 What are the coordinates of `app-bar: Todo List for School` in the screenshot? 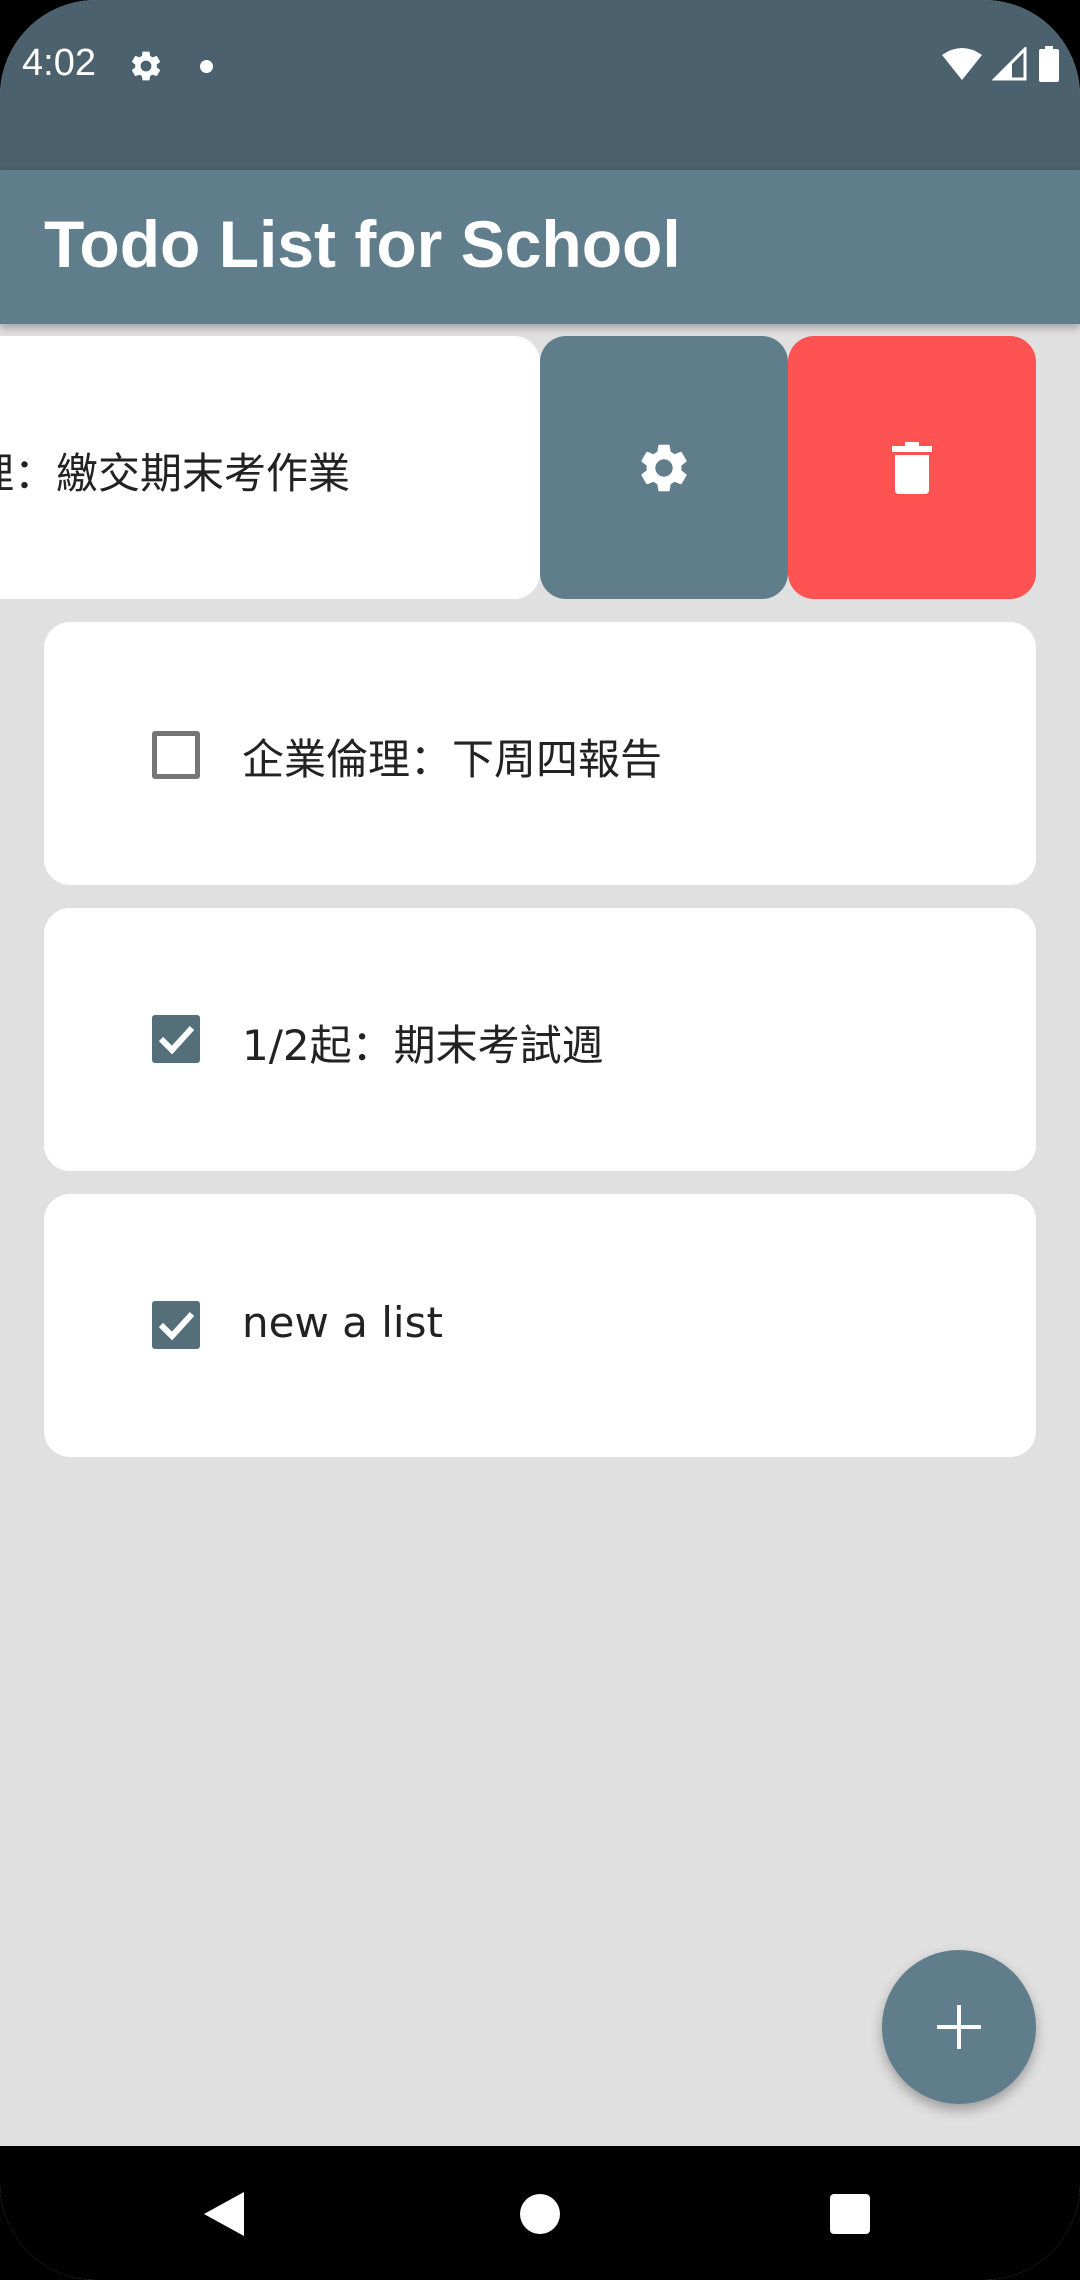 It's located at (540, 247).